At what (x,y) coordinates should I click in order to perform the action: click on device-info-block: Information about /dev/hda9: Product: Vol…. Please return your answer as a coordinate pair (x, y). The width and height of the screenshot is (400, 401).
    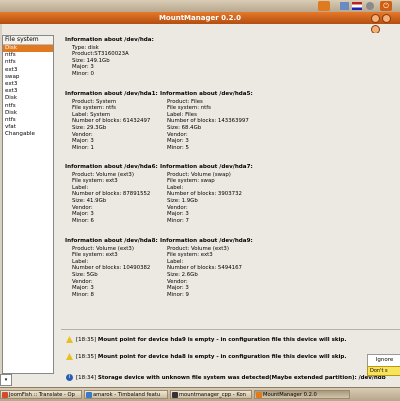
    Looking at the image, I should click on (206, 268).